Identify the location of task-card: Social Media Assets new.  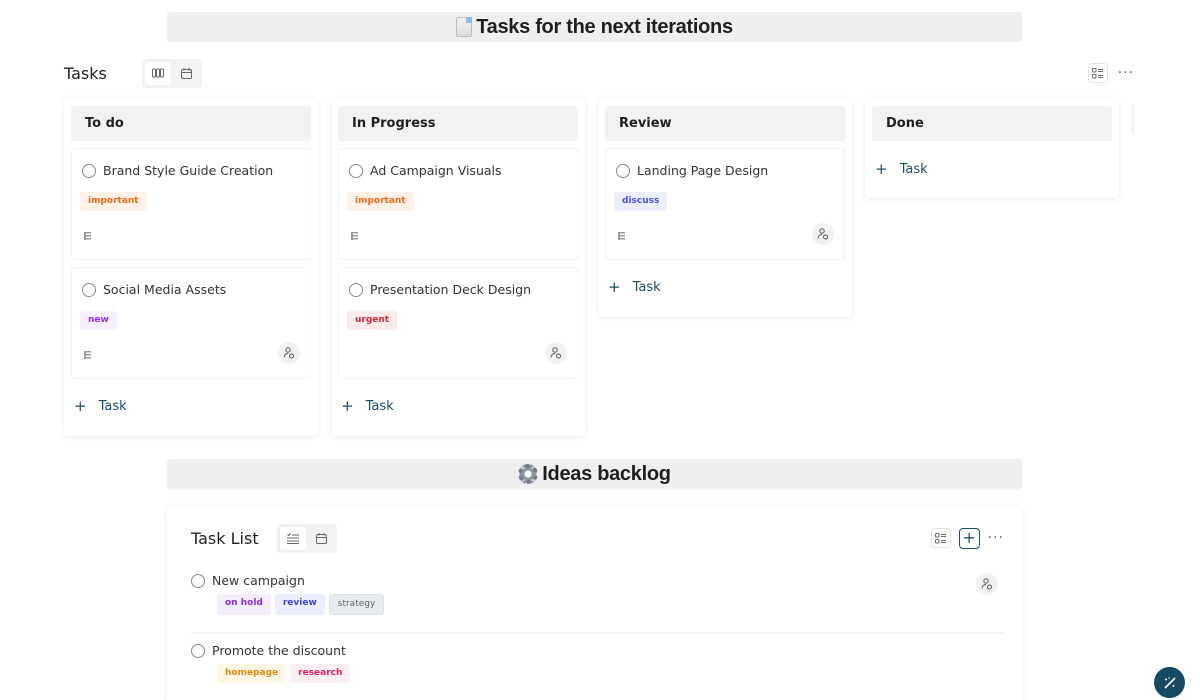
(191, 323).